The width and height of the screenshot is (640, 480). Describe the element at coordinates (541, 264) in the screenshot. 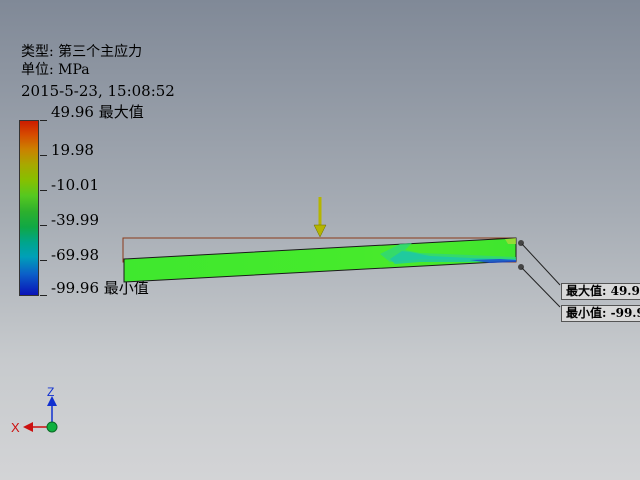

I see `max-leader-line` at that location.